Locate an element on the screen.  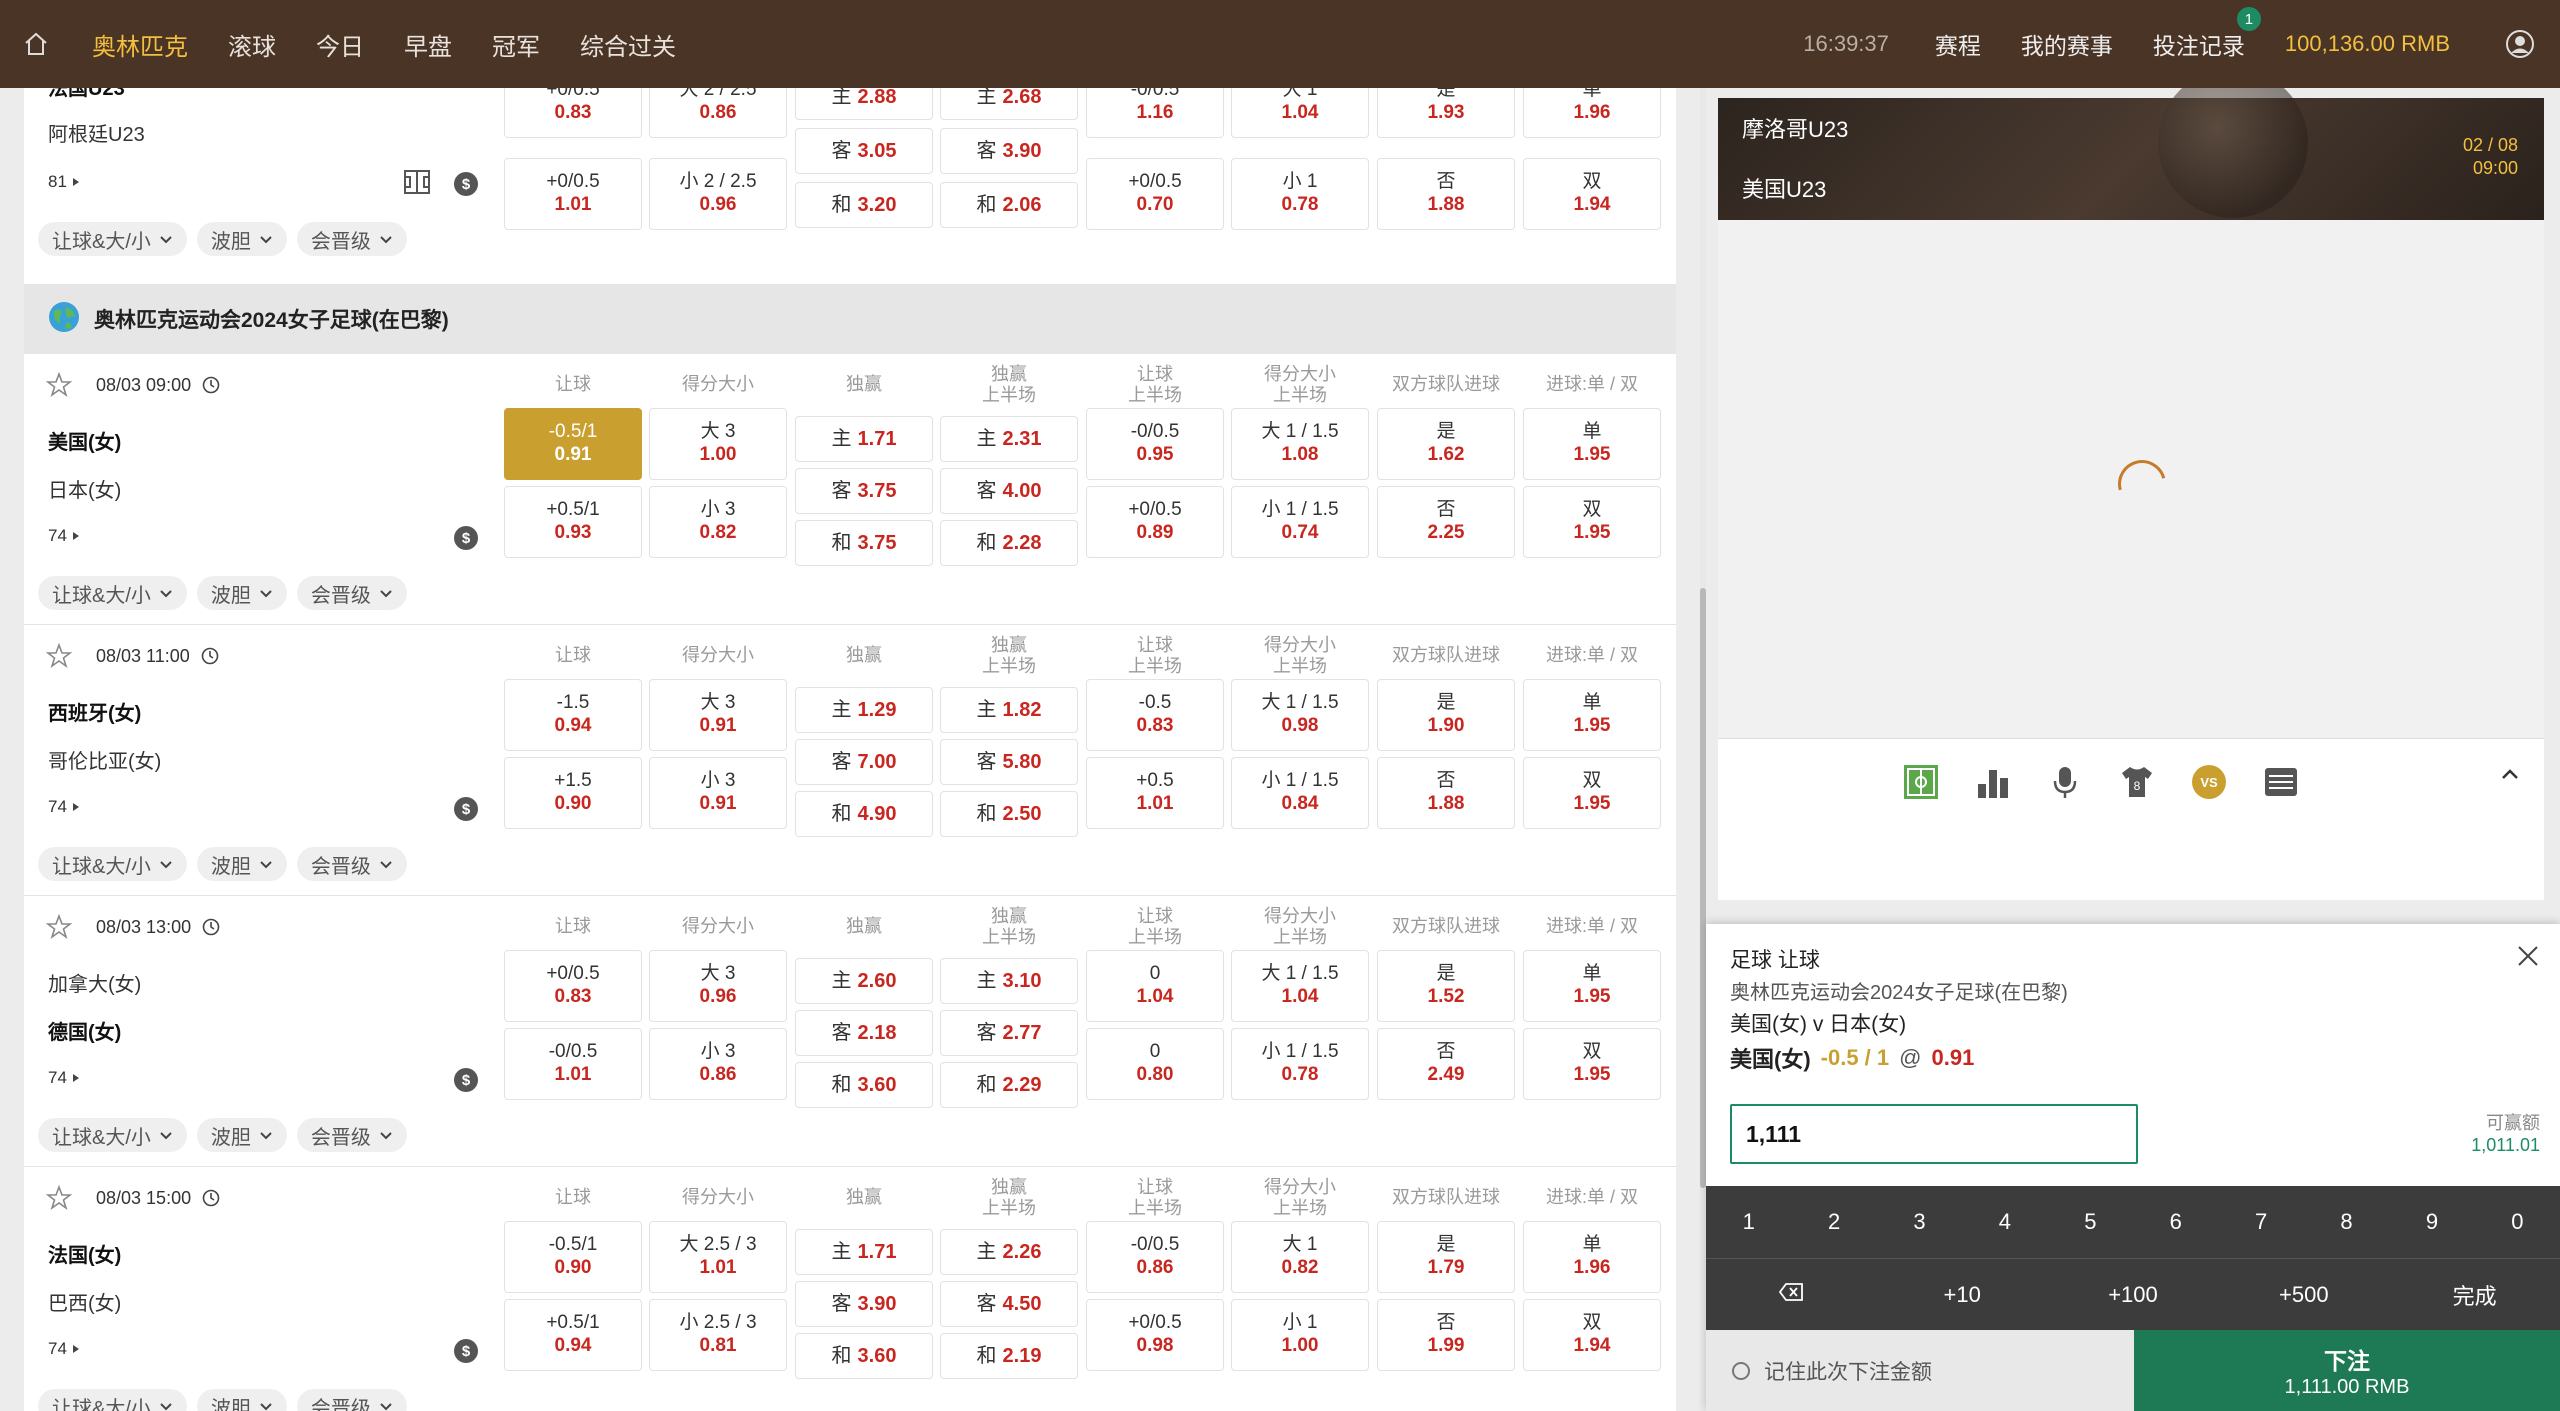
keypad-key: 0 is located at coordinates (2517, 1222).